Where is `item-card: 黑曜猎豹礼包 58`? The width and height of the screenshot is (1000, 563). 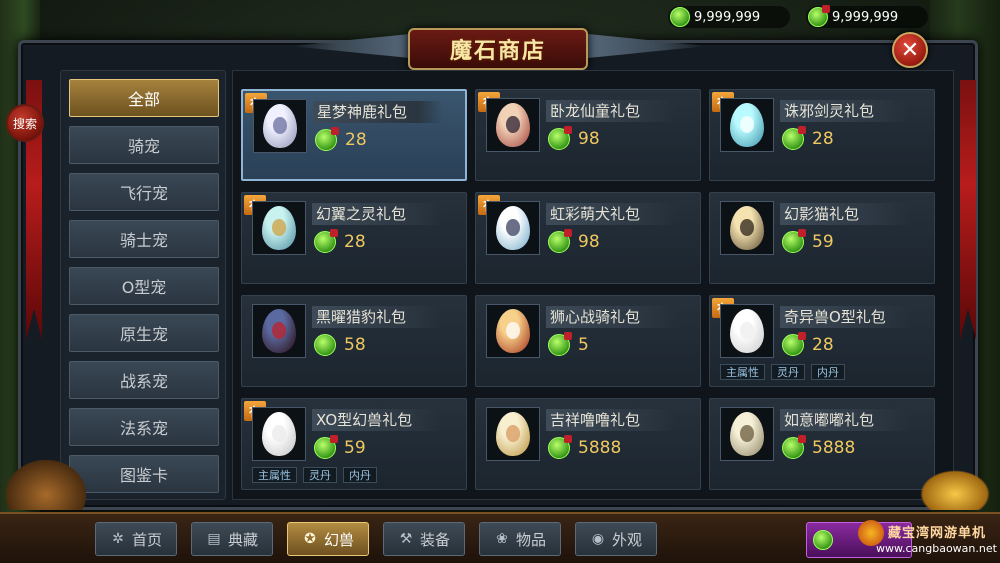
item-card: 黑曜猎豹礼包 58 is located at coordinates (354, 341).